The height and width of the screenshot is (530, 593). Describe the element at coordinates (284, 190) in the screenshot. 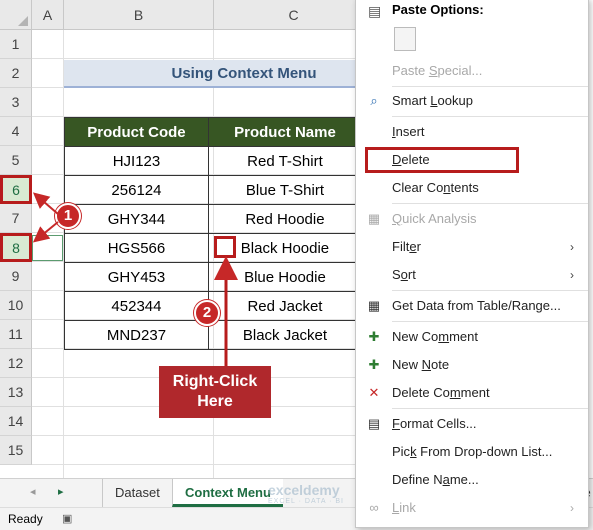

I see `cell-product-name: Blue T-Shirt` at that location.